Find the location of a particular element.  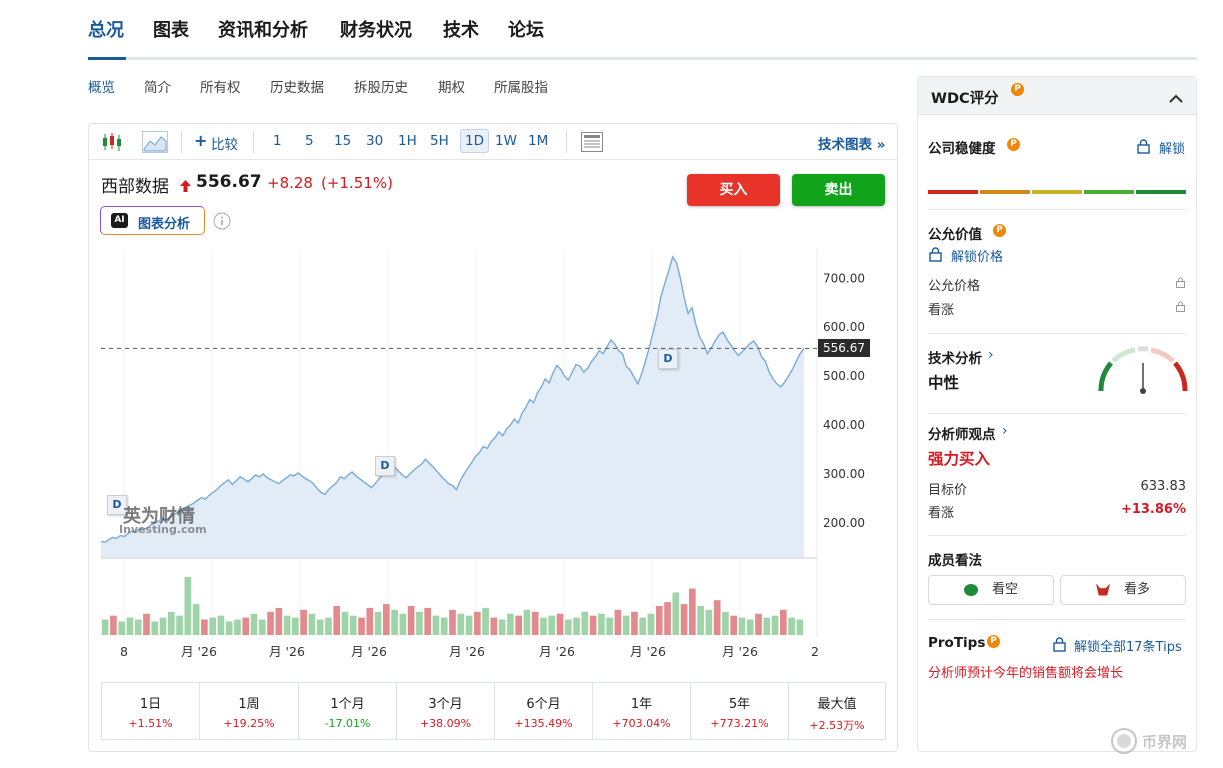

info-icon is located at coordinates (222, 223).